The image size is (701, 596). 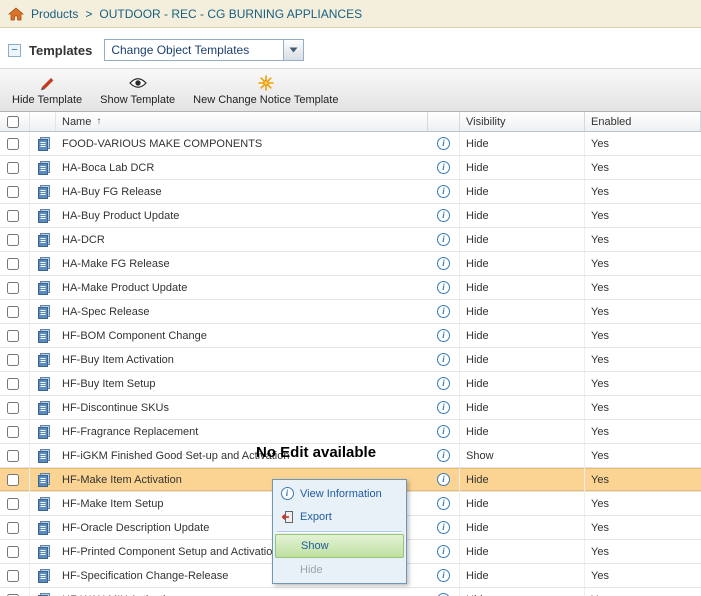 What do you see at coordinates (242, 383) in the screenshot?
I see `template-name: HF-Buy Item Setup` at bounding box center [242, 383].